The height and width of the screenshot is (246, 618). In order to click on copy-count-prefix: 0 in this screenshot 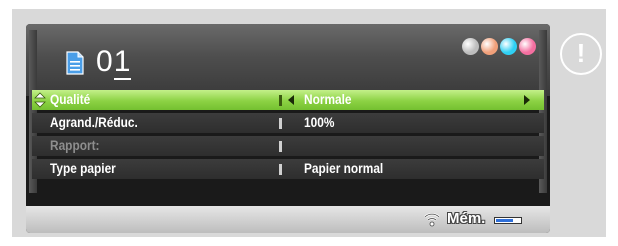, I will do `click(105, 61)`.